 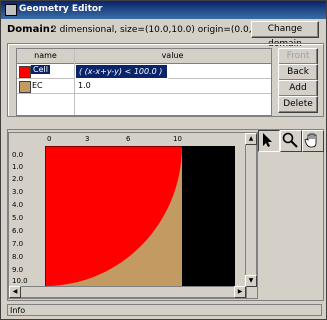 What do you see at coordinates (298, 56) in the screenshot?
I see `front-button: Front` at bounding box center [298, 56].